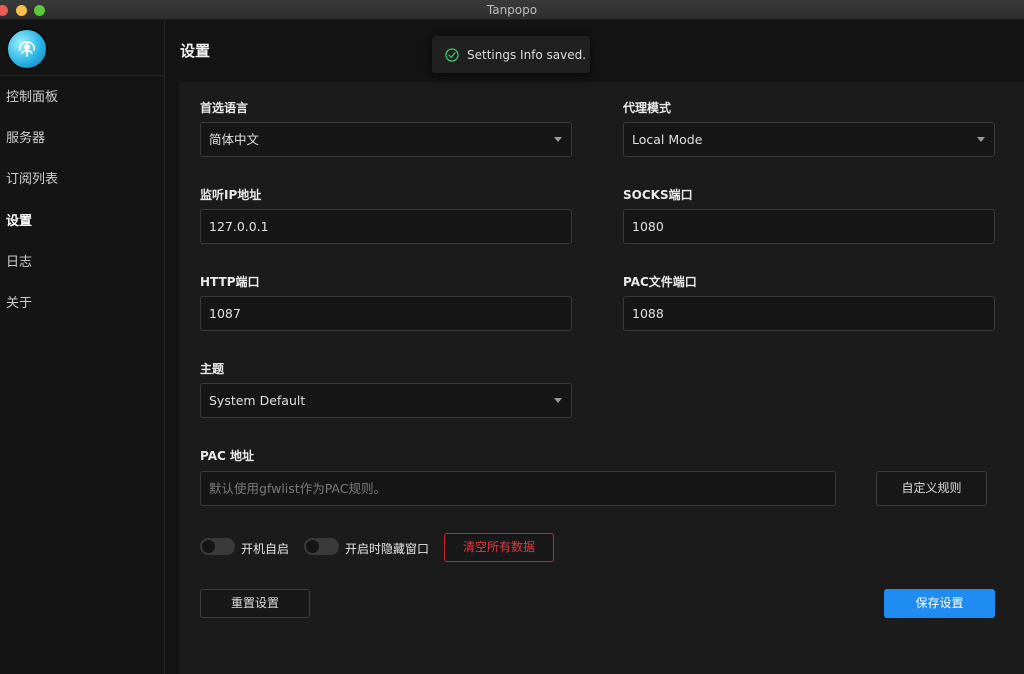 This screenshot has height=674, width=1024. What do you see at coordinates (386, 400) in the screenshot?
I see `theme-select: System Default` at bounding box center [386, 400].